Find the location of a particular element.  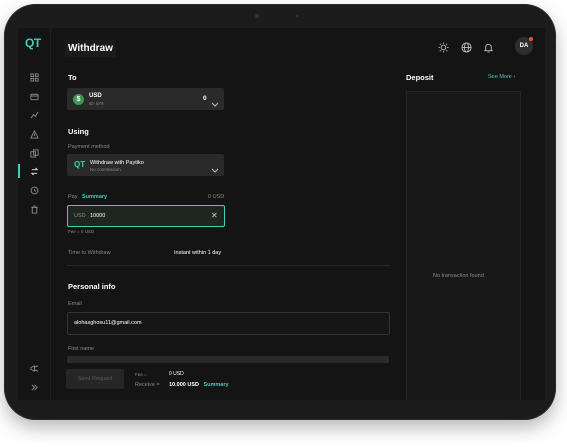

pay-summary-link: Summary is located at coordinates (94, 197).